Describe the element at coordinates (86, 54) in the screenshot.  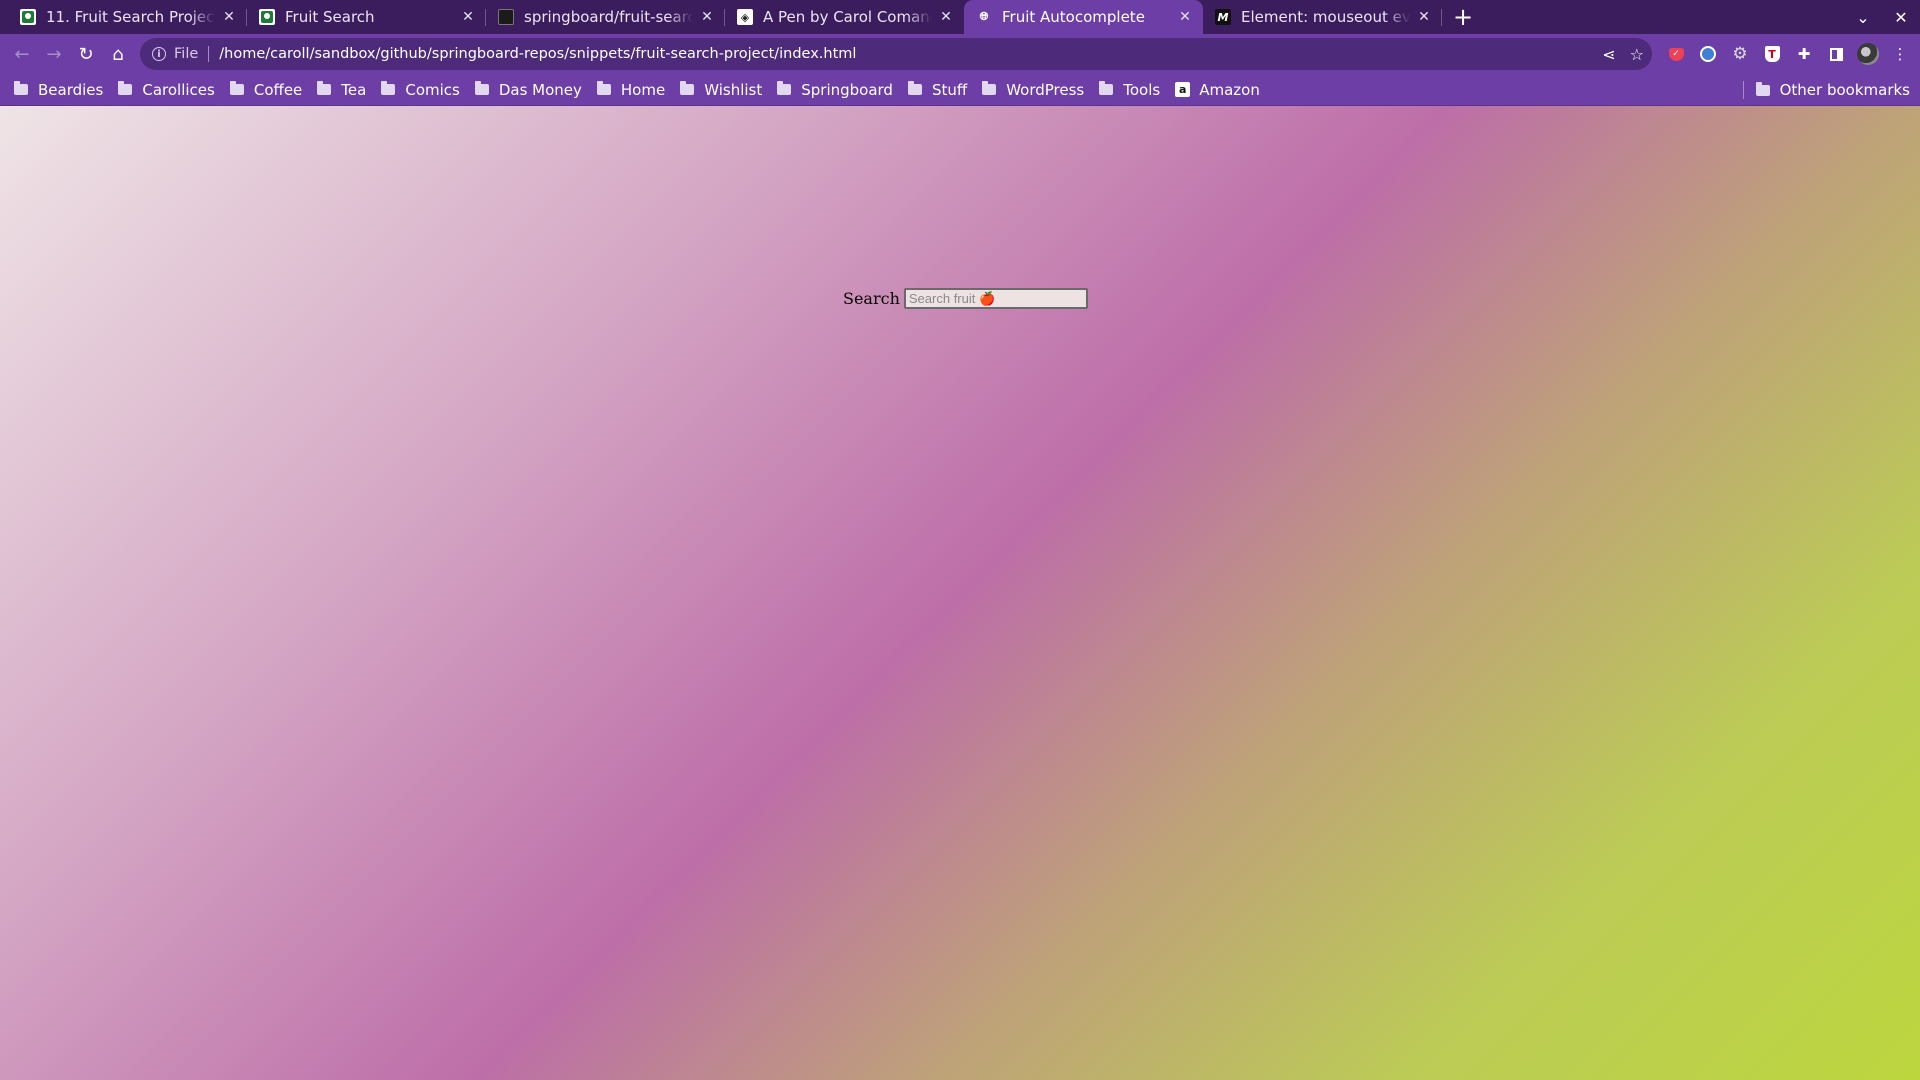
I see `reload-icon: ↻` at that location.